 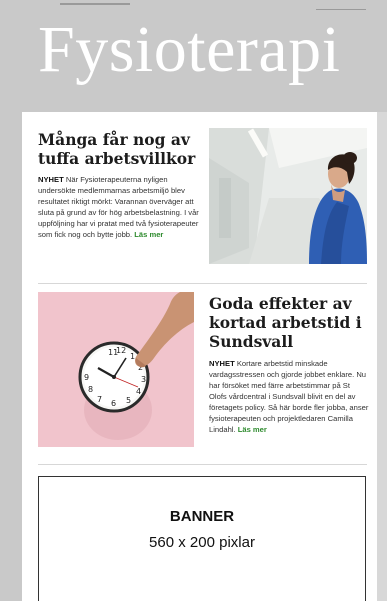 I want to click on banner-size: 560 x 200 pixlar, so click(x=202, y=542).